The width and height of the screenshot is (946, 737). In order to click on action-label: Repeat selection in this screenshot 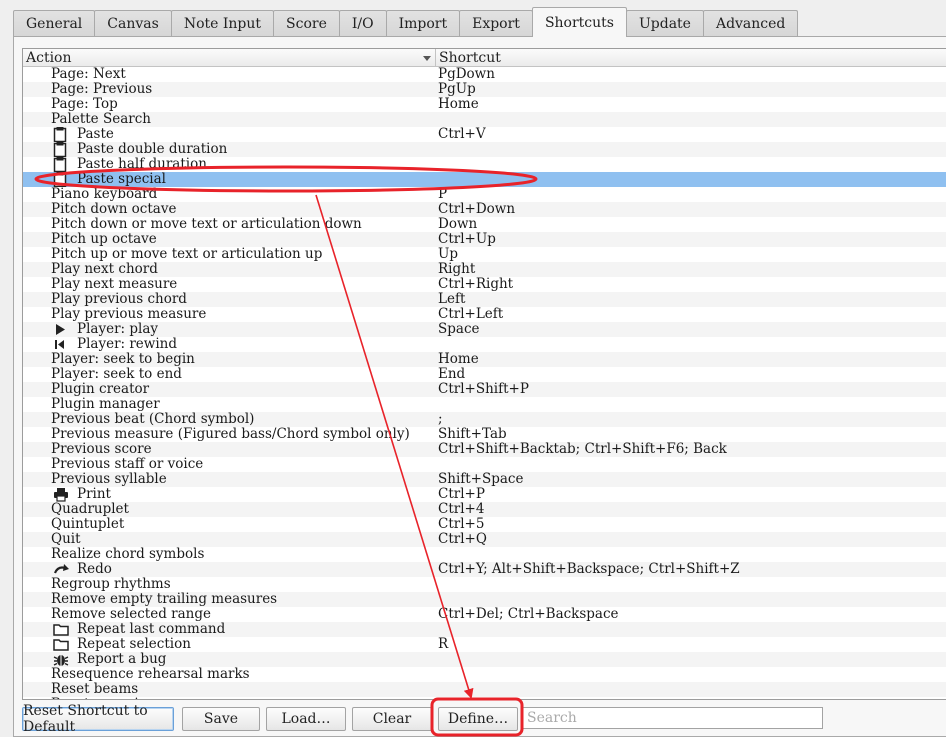, I will do `click(134, 644)`.